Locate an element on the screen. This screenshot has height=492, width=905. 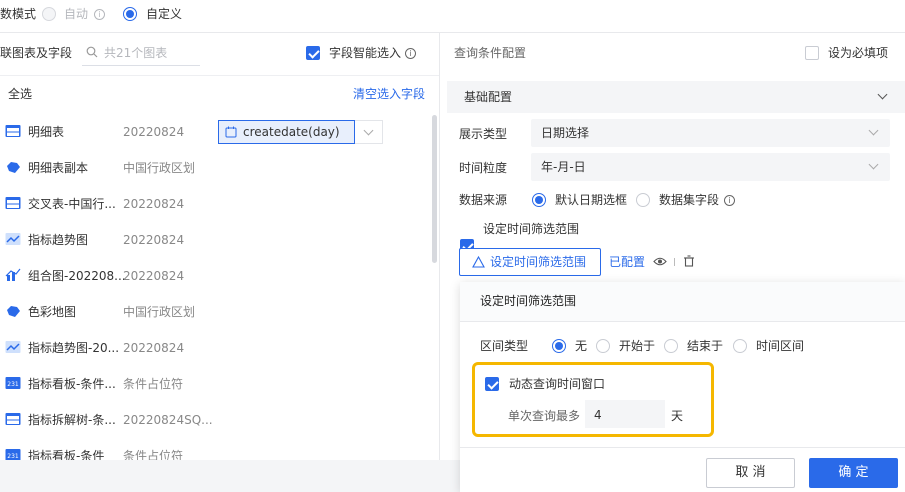
opt-range-label: 时间区间 is located at coordinates (780, 346).